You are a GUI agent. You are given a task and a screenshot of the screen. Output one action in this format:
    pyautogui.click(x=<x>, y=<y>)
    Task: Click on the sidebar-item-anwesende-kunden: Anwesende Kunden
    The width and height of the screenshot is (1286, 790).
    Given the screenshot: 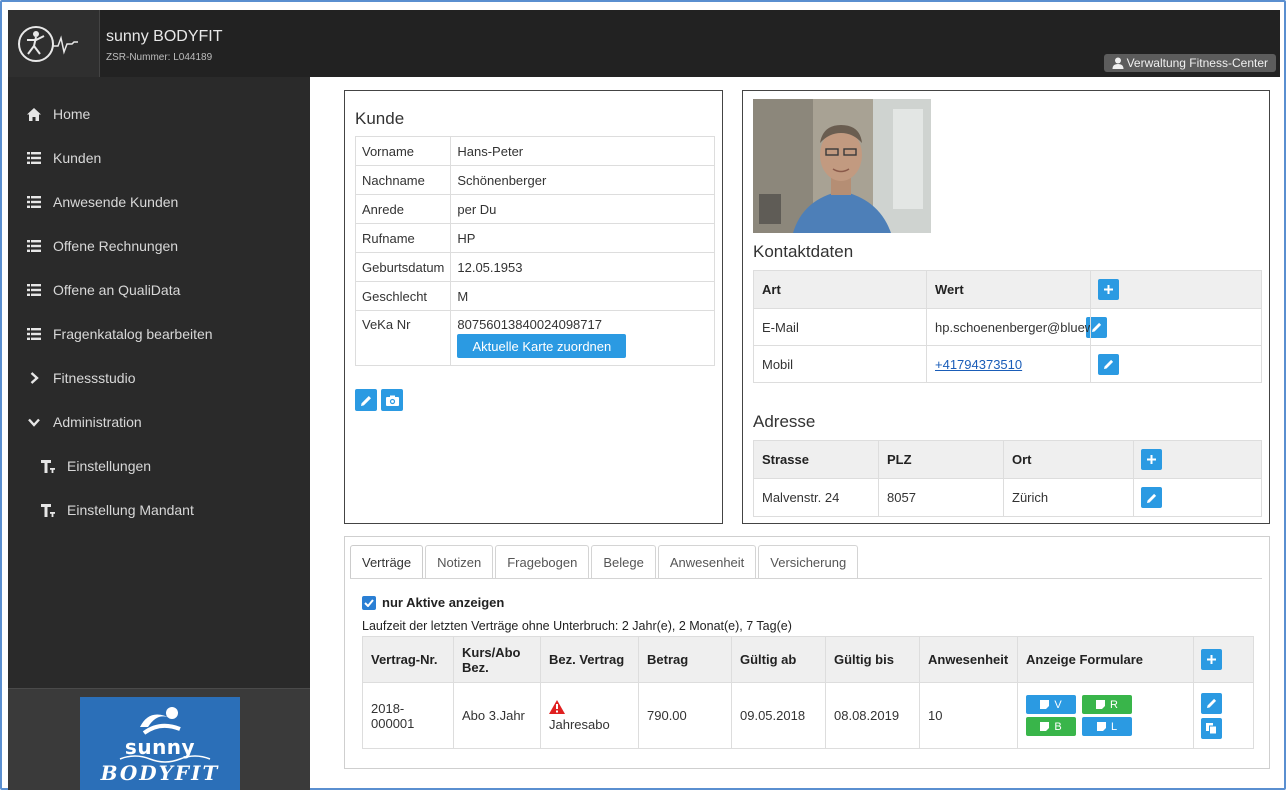 What is the action you would take?
    pyautogui.click(x=159, y=202)
    